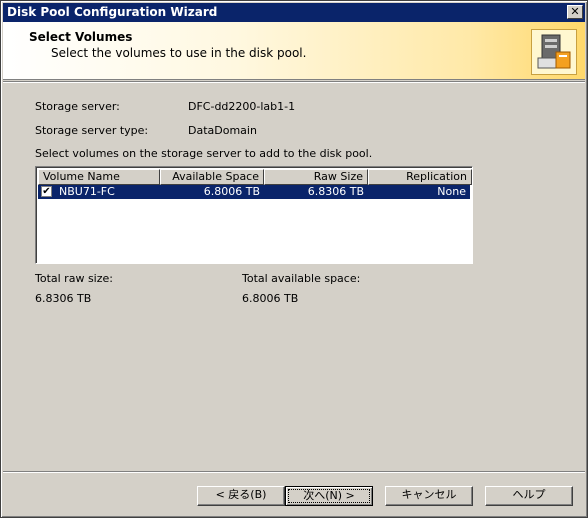  Describe the element at coordinates (270, 298) in the screenshot. I see `total-available-value: 6.8006 TB` at that location.